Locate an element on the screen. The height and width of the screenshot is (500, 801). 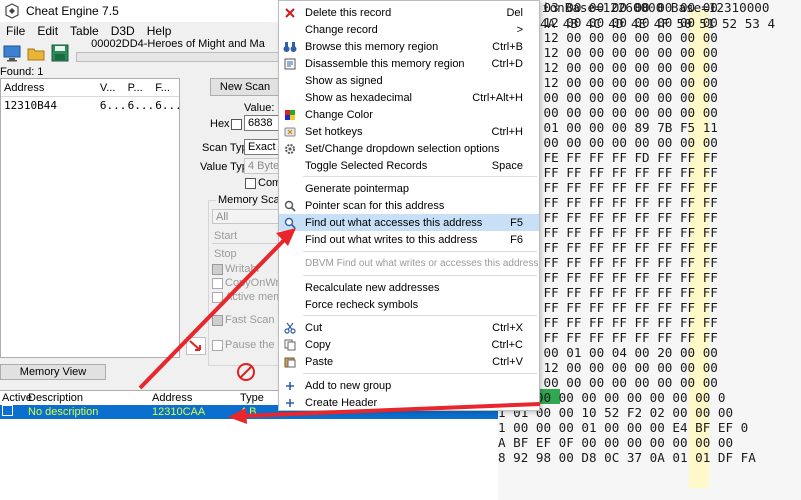
fast-scan-checkbox is located at coordinates (217, 320).